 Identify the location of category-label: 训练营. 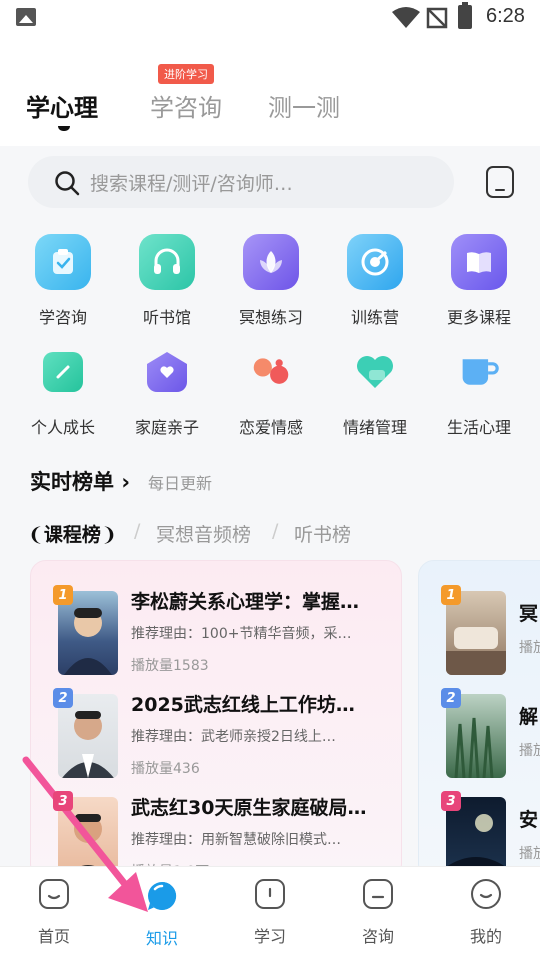
(374, 317).